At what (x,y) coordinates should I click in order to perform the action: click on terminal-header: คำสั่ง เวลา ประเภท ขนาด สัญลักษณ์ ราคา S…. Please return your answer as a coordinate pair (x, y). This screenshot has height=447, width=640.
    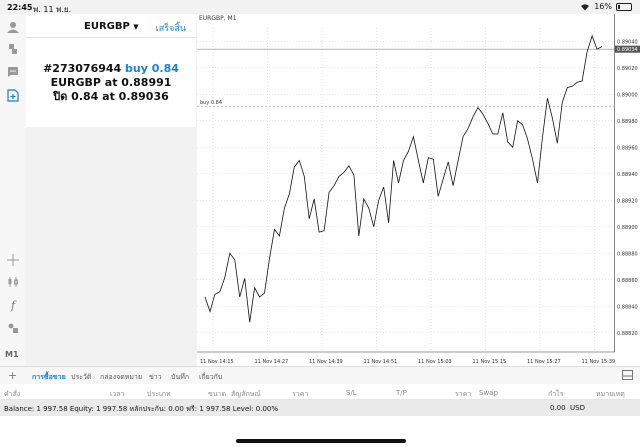
    Looking at the image, I should click on (320, 392).